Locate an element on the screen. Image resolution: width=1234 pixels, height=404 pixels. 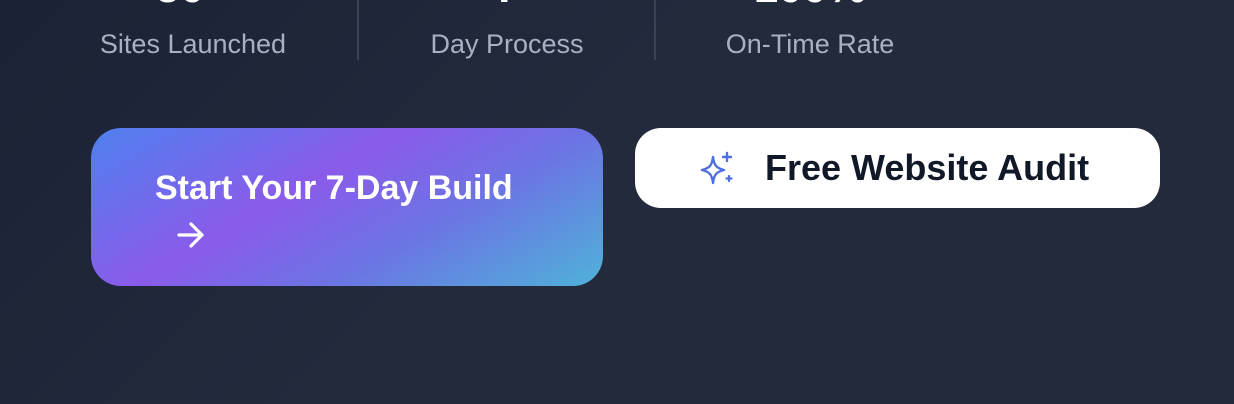
stat-value: 100% is located at coordinates (810, 5).